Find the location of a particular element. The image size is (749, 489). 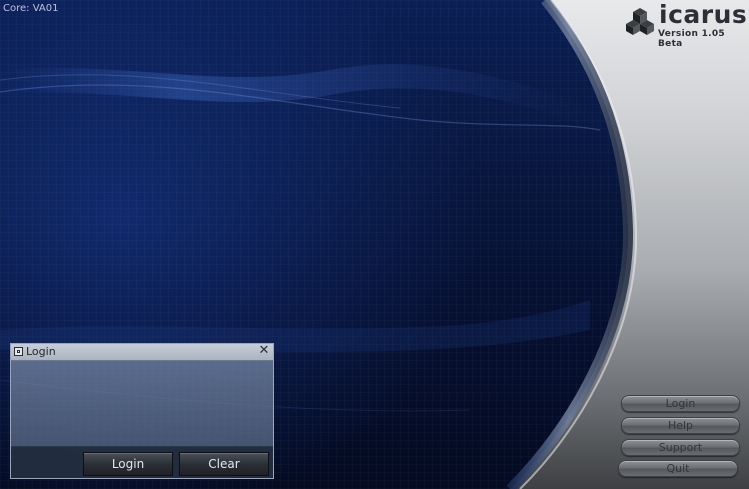

login-dialog-body is located at coordinates (142, 403).